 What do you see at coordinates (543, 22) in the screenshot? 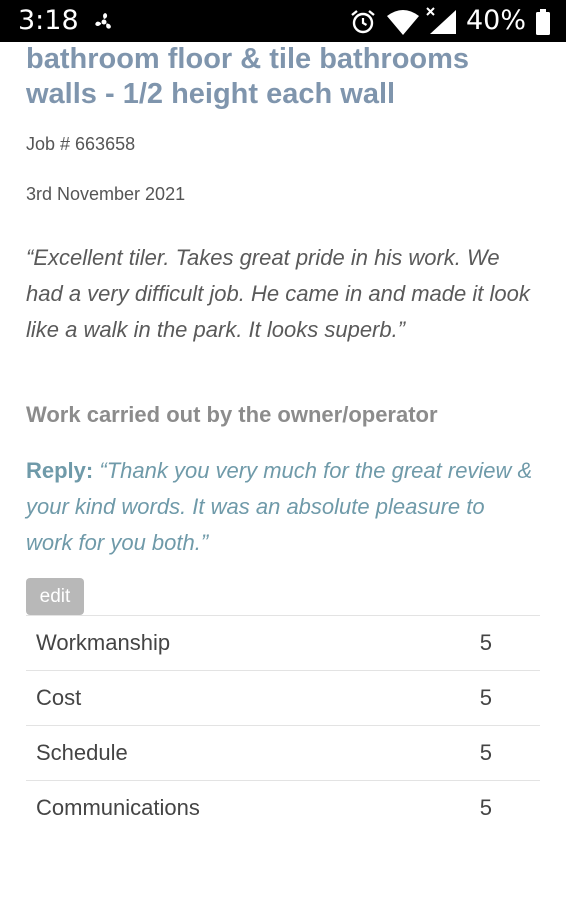
I see `battery-icon` at bounding box center [543, 22].